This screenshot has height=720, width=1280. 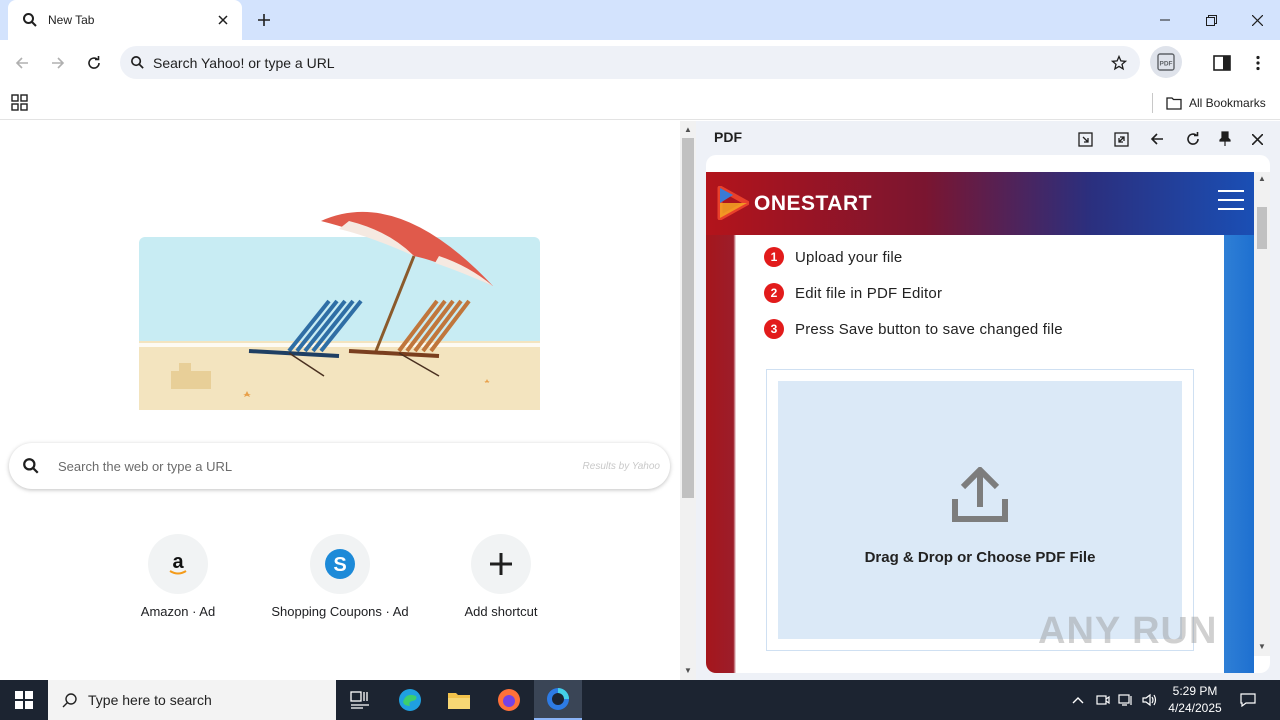 What do you see at coordinates (980, 494) in the screenshot?
I see `upload-icon` at bounding box center [980, 494].